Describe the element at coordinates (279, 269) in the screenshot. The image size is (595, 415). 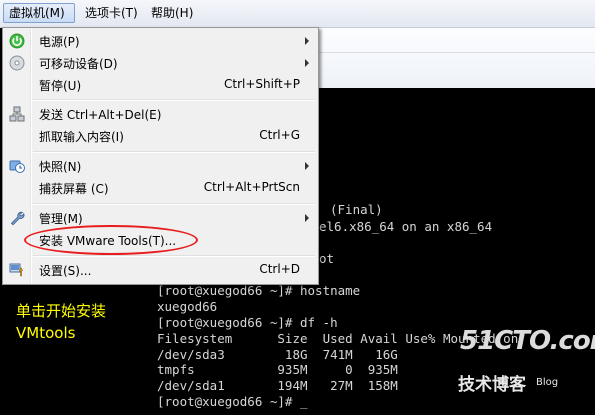
I see `menu-item-shortcut: Ctrl+D` at that location.